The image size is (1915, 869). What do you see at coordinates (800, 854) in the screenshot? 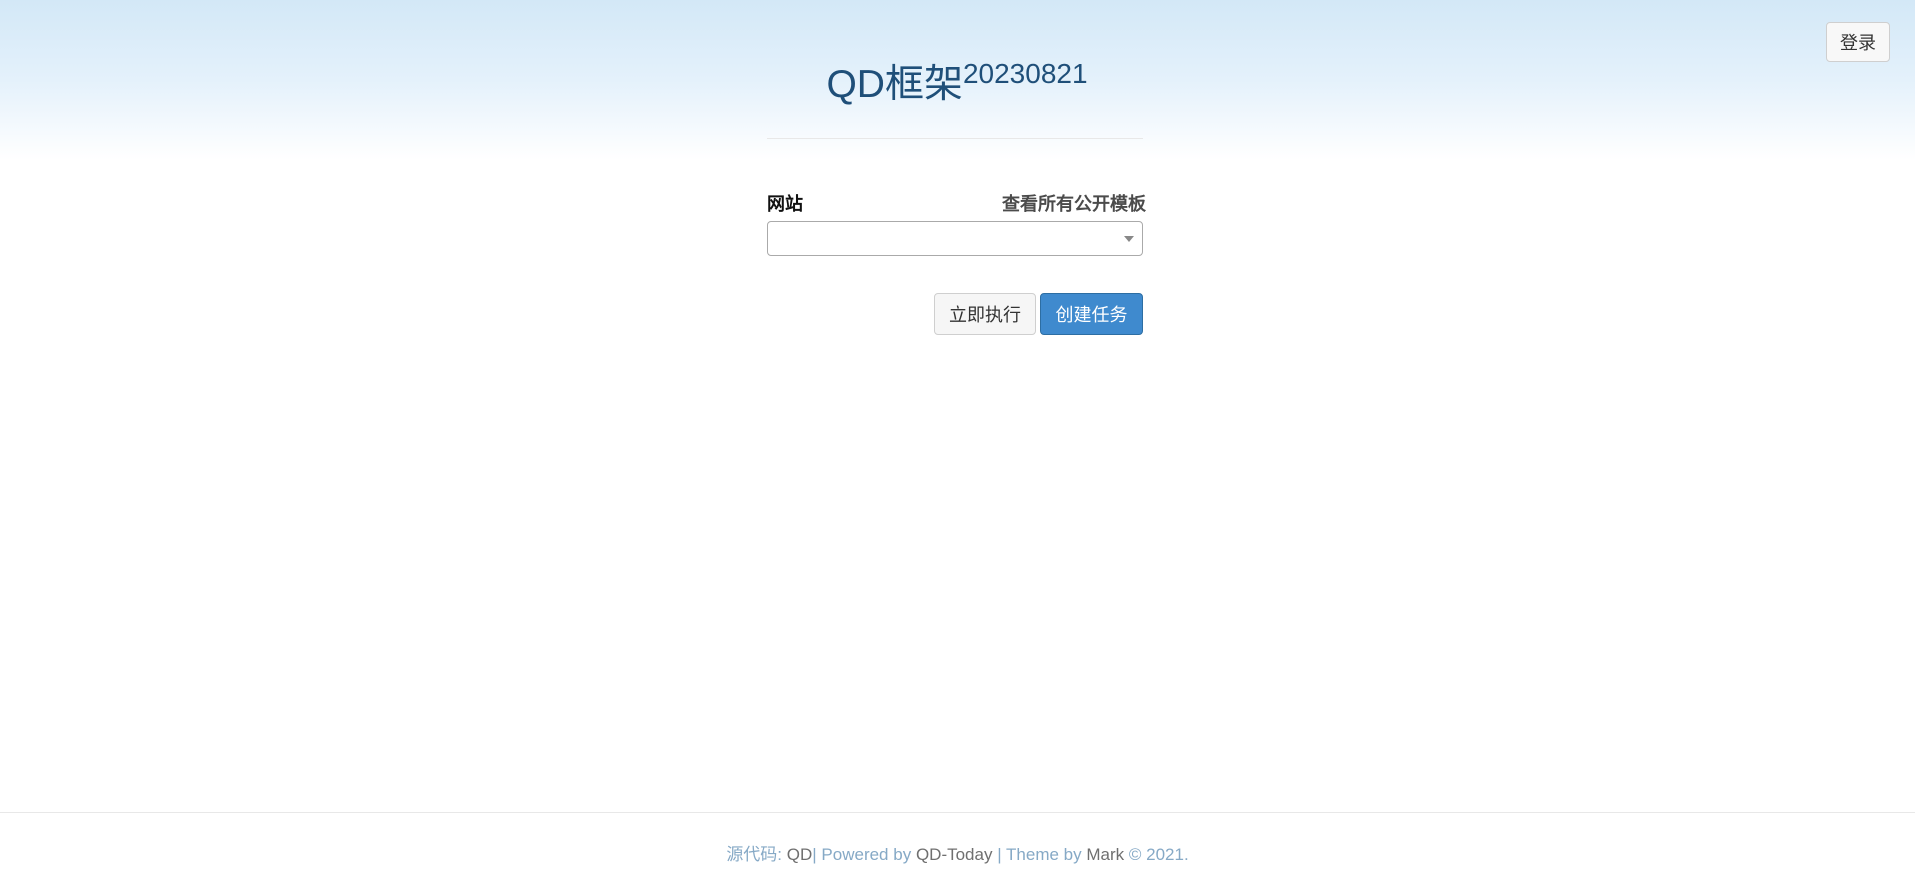
I see `footer-source-link: QD` at bounding box center [800, 854].